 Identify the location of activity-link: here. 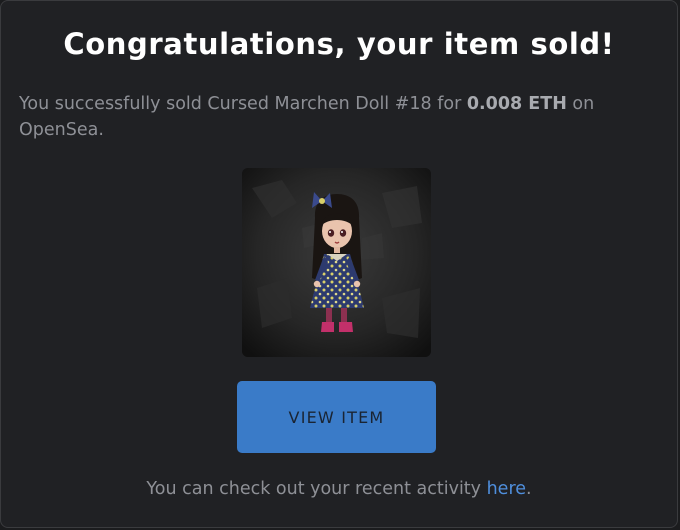
(506, 489).